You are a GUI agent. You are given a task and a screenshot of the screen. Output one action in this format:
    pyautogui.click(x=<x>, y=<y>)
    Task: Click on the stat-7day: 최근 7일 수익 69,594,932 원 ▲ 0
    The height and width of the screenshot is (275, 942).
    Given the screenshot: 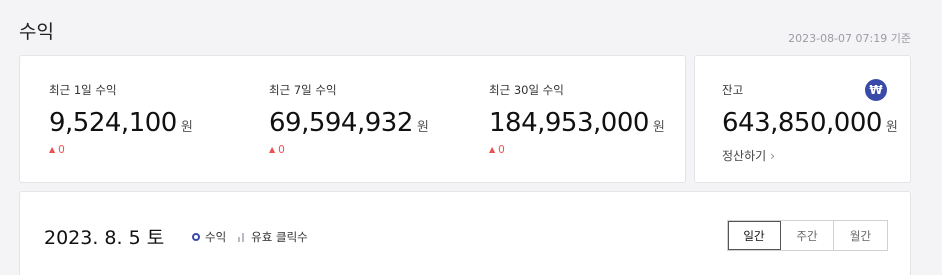 What is the action you would take?
    pyautogui.click(x=349, y=119)
    